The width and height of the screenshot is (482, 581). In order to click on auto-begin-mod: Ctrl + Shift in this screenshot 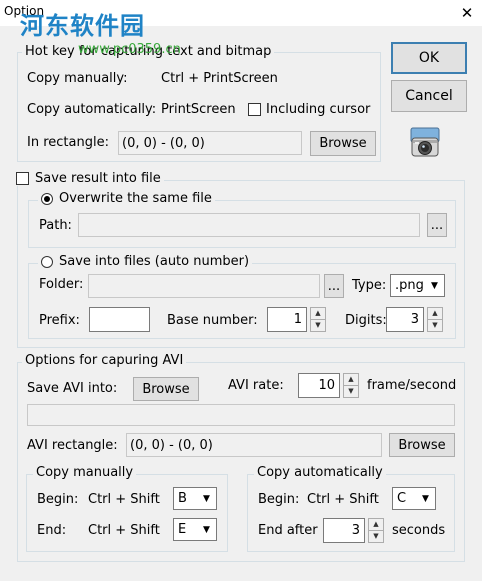, I will do `click(343, 499)`.